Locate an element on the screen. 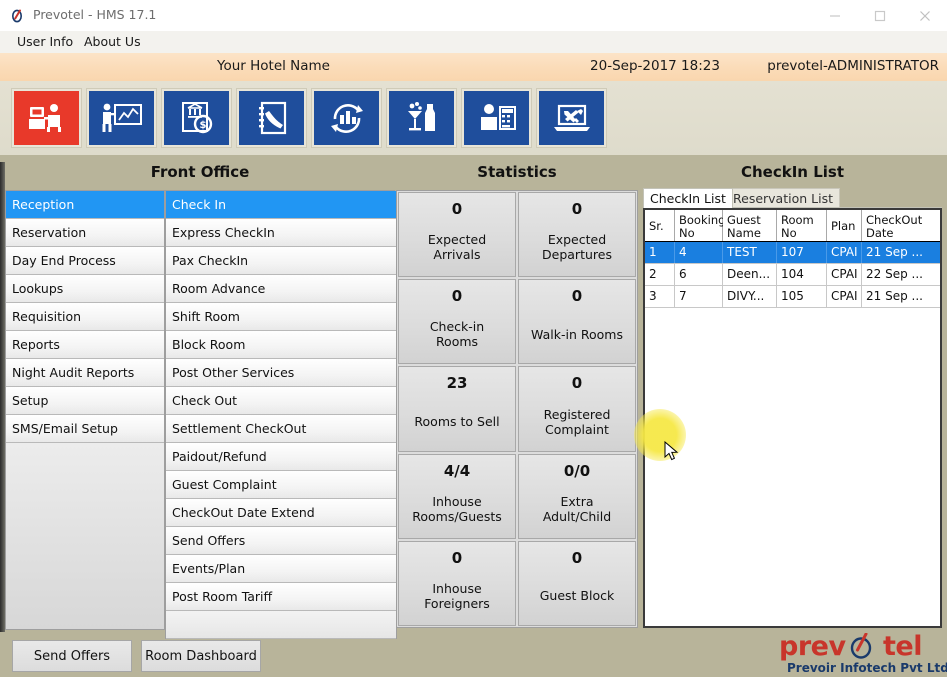  front-office-module-item: Reception is located at coordinates (85, 205).